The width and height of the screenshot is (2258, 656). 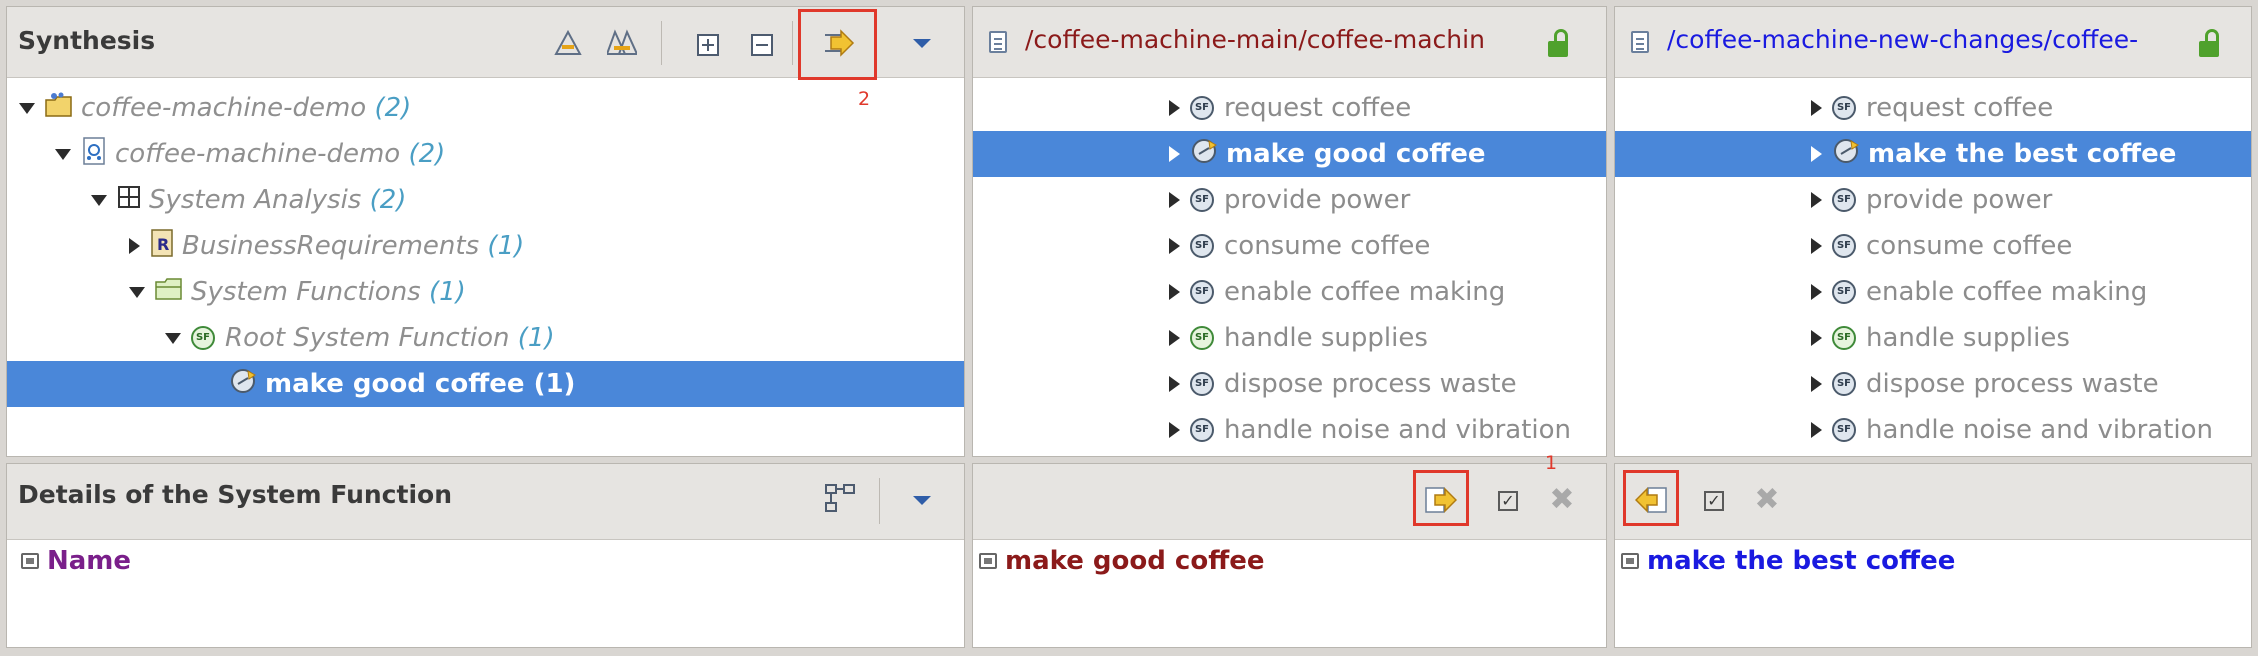 What do you see at coordinates (30, 561) in the screenshot?
I see `attribute-icon` at bounding box center [30, 561].